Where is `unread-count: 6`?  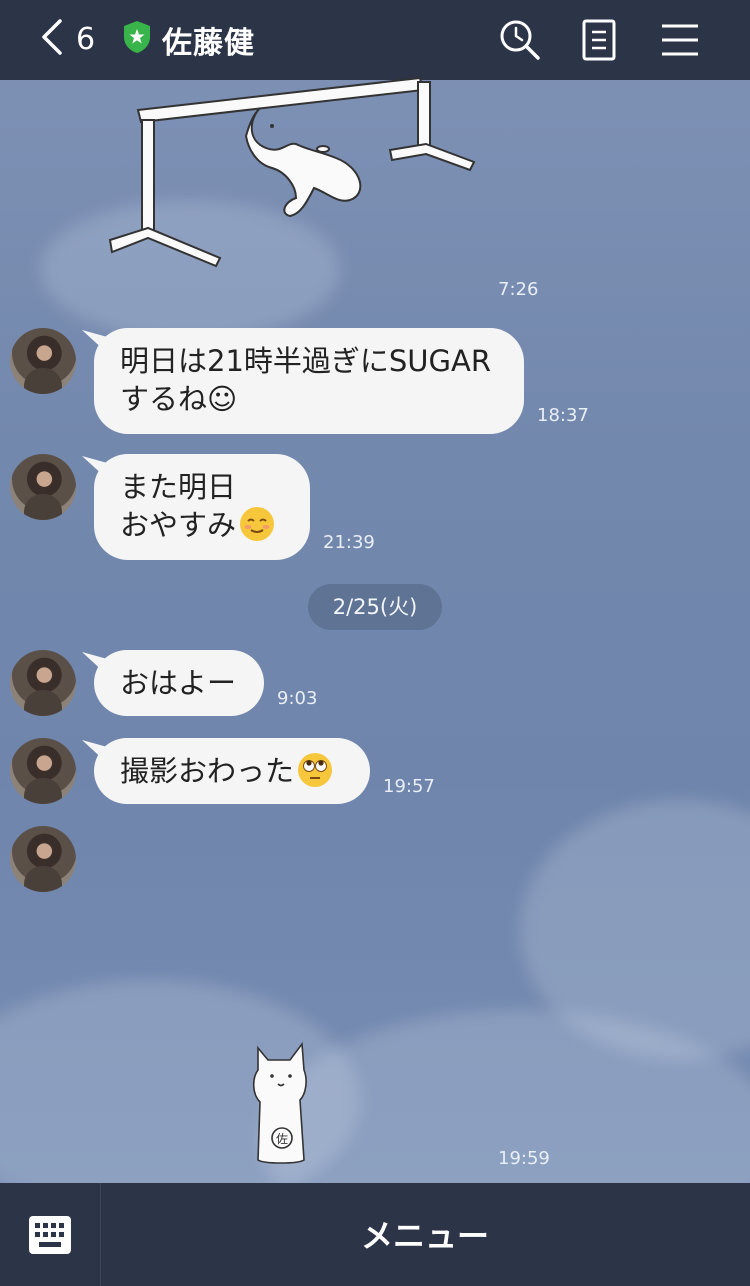 unread-count: 6 is located at coordinates (86, 39).